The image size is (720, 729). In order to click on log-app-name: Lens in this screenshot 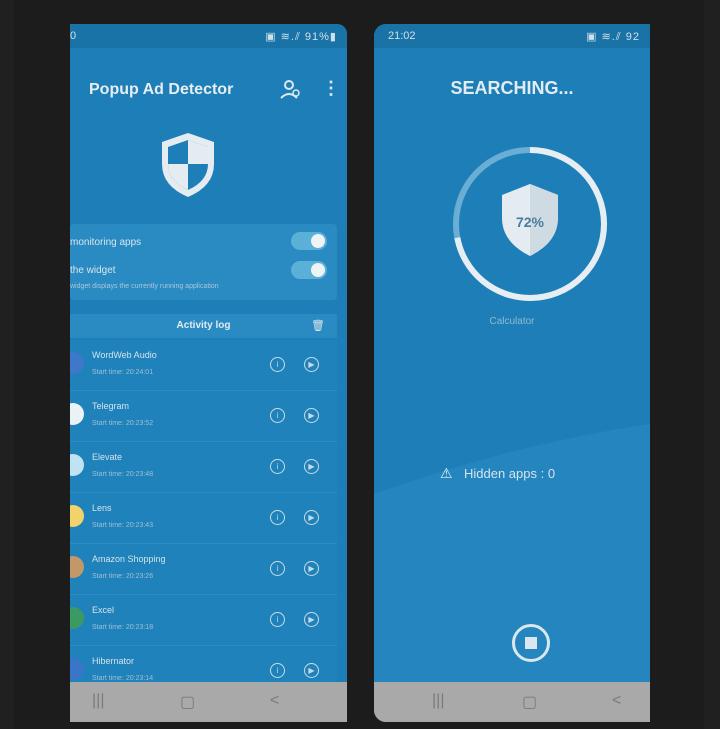, I will do `click(102, 508)`.